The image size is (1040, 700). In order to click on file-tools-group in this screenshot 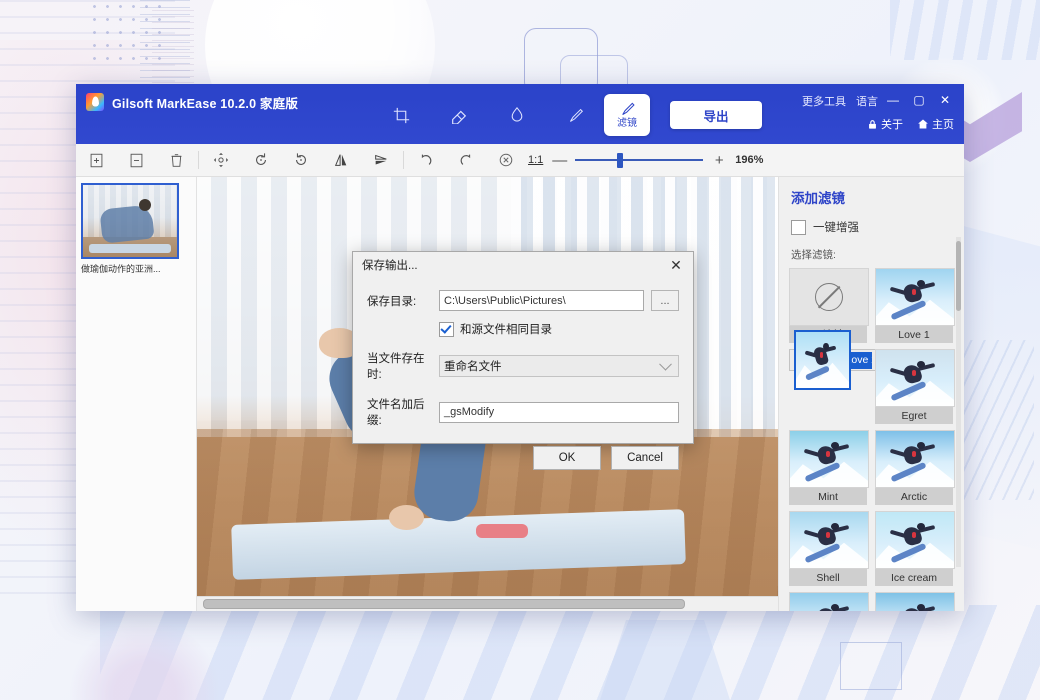, I will do `click(136, 160)`.